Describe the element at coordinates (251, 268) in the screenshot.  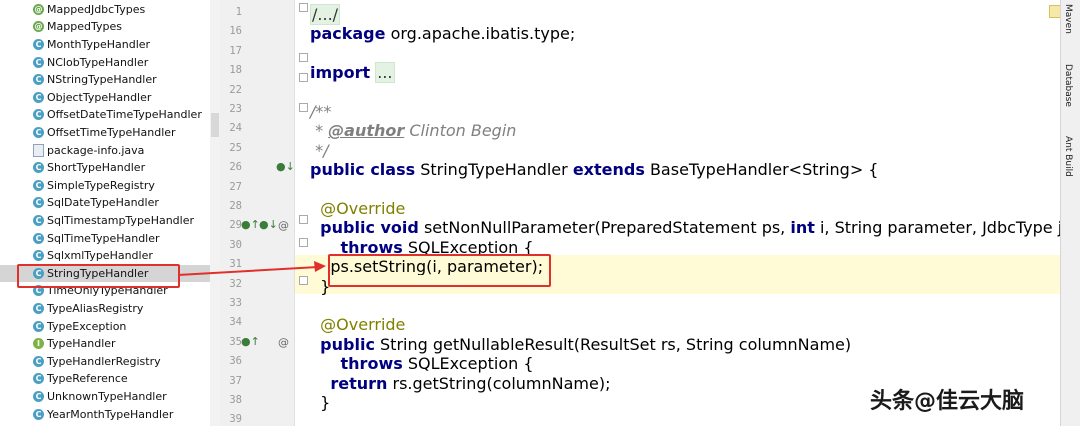
I see `annotation-arrow` at that location.